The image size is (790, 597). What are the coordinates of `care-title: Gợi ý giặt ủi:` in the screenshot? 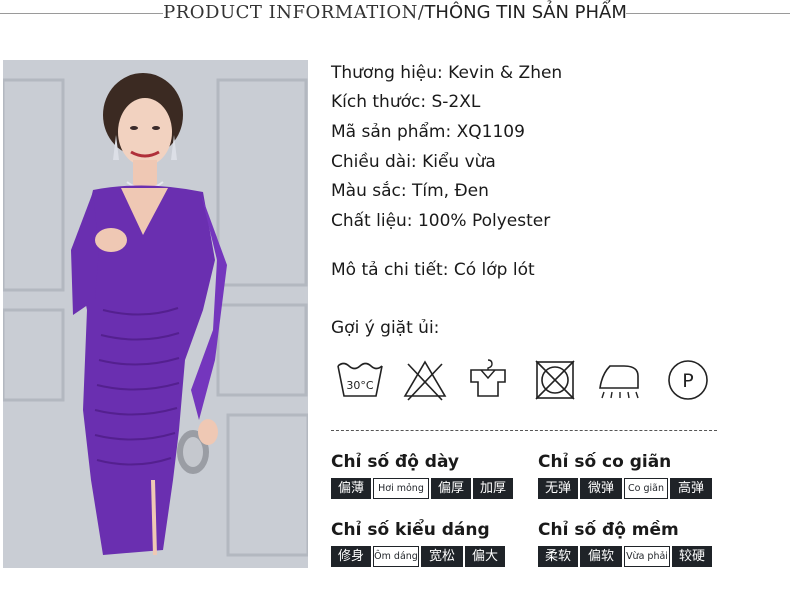 It's located at (385, 328).